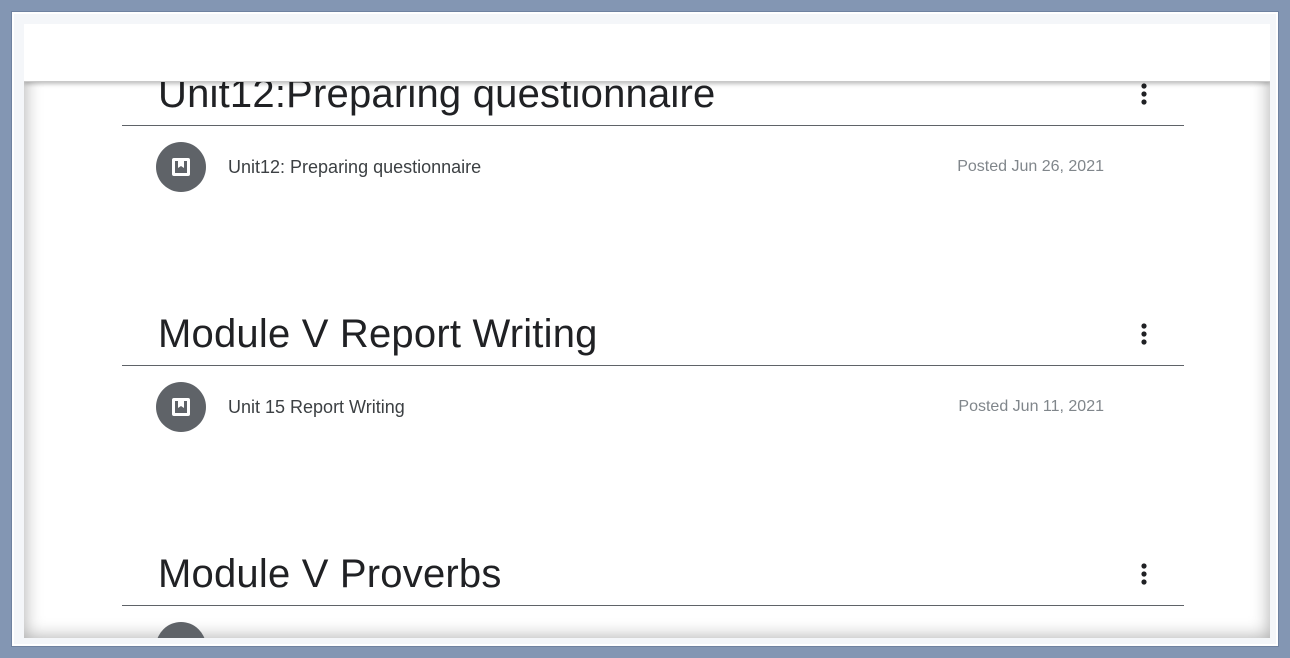 The width and height of the screenshot is (1290, 658). What do you see at coordinates (316, 407) in the screenshot?
I see `material-title: Unit 15 Report Writing` at bounding box center [316, 407].